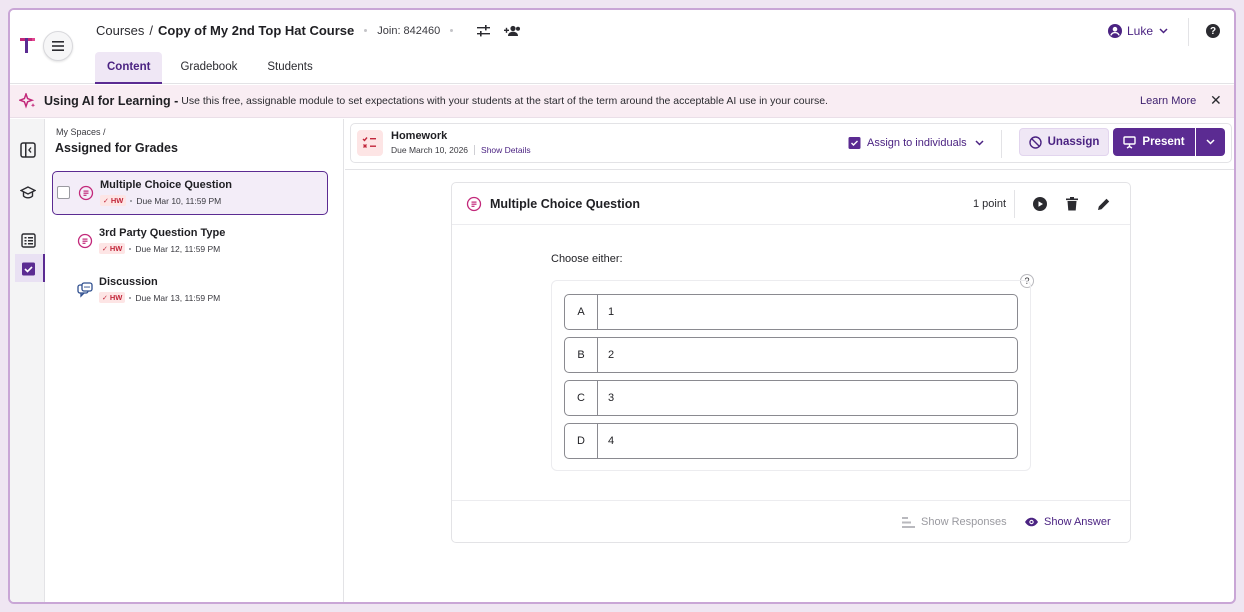 This screenshot has width=1244, height=612. What do you see at coordinates (506, 150) in the screenshot?
I see `show-details-link: Show Details` at bounding box center [506, 150].